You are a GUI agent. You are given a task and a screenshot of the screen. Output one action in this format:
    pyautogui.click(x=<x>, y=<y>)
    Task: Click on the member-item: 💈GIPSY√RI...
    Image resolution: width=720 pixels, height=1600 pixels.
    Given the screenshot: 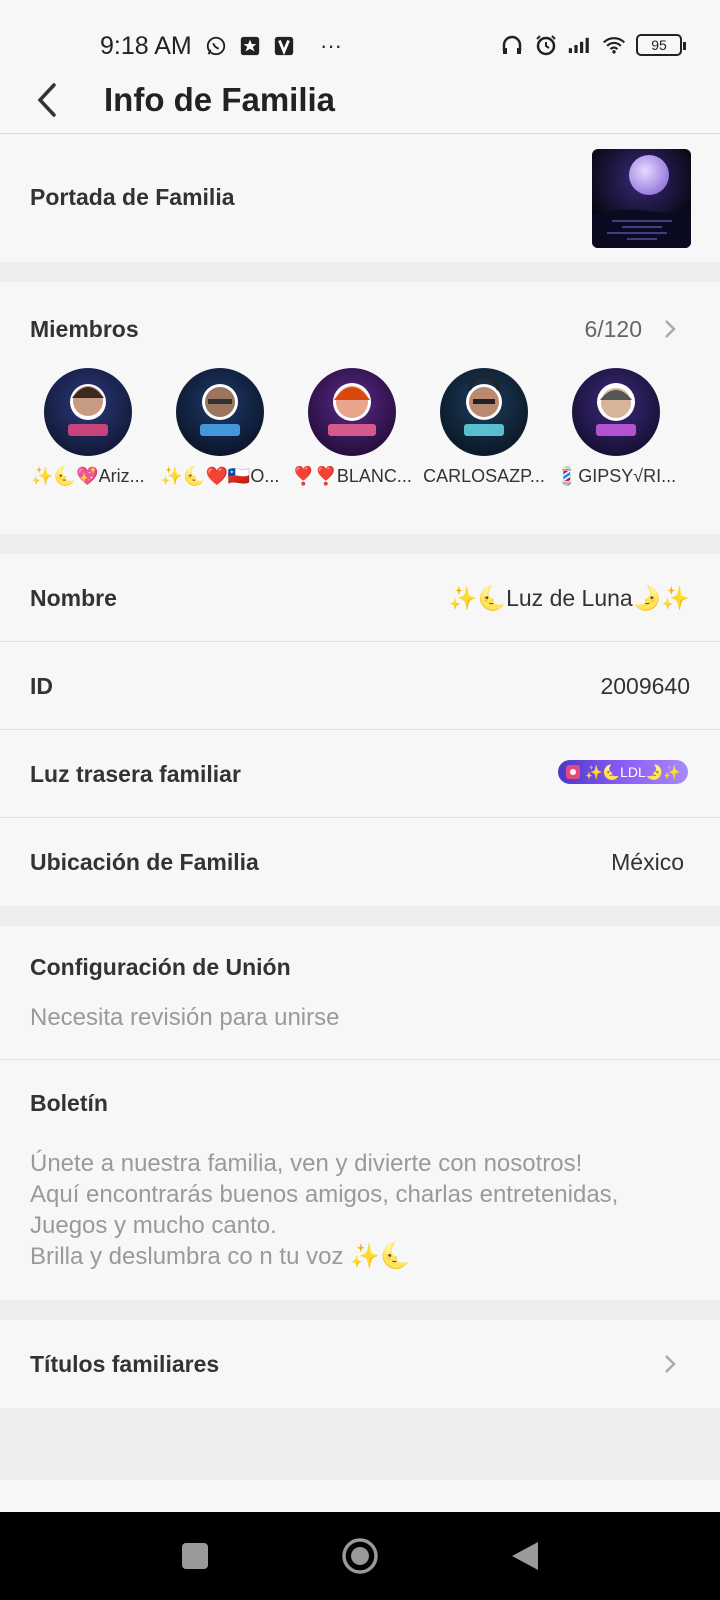 What is the action you would take?
    pyautogui.click(x=616, y=427)
    